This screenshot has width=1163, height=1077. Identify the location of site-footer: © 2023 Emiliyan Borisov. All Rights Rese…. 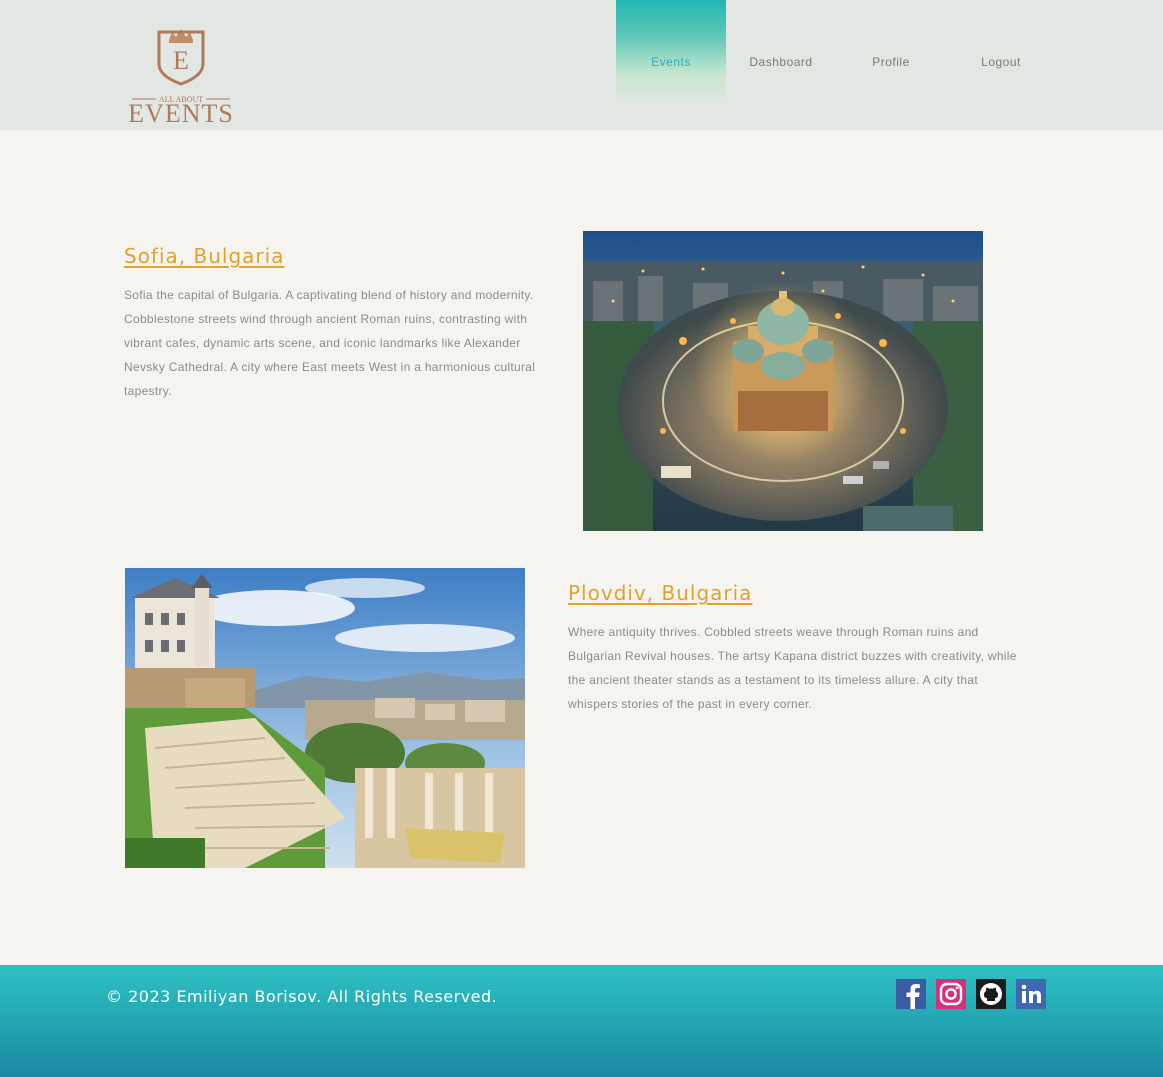
(581, 1021).